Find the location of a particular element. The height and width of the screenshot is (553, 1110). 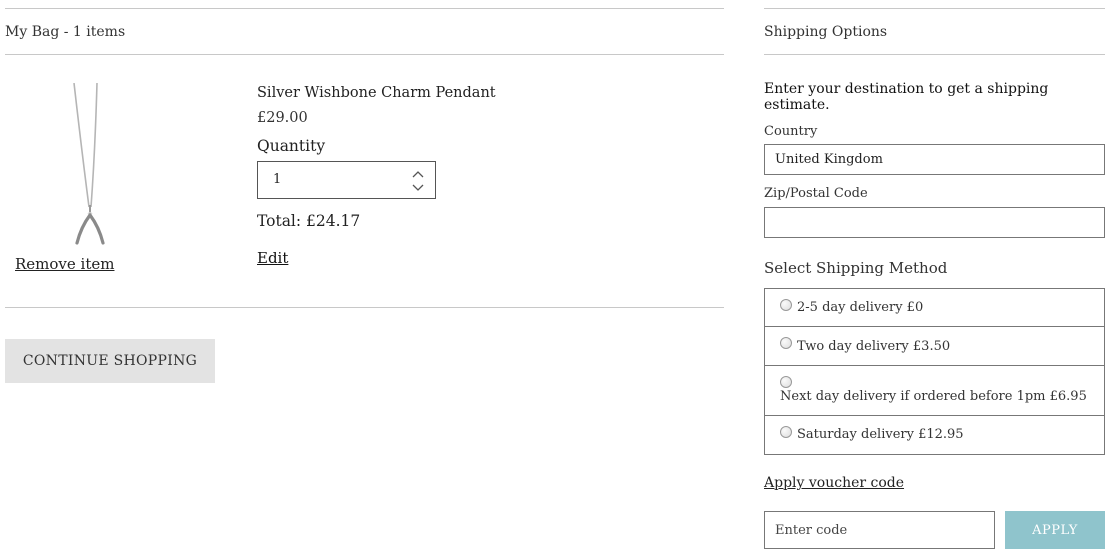

apply-voucher-button: APPLY is located at coordinates (1055, 530).